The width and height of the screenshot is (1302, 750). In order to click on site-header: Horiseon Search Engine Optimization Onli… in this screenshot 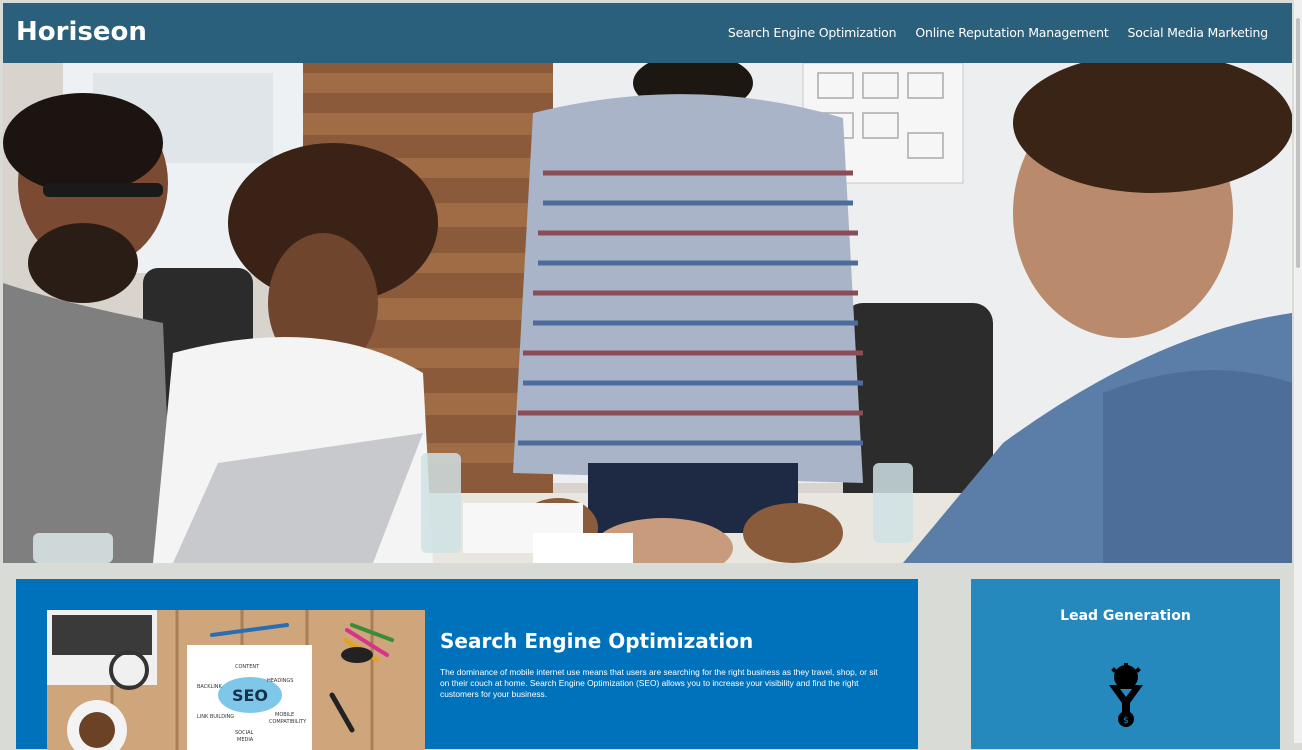, I will do `click(647, 33)`.